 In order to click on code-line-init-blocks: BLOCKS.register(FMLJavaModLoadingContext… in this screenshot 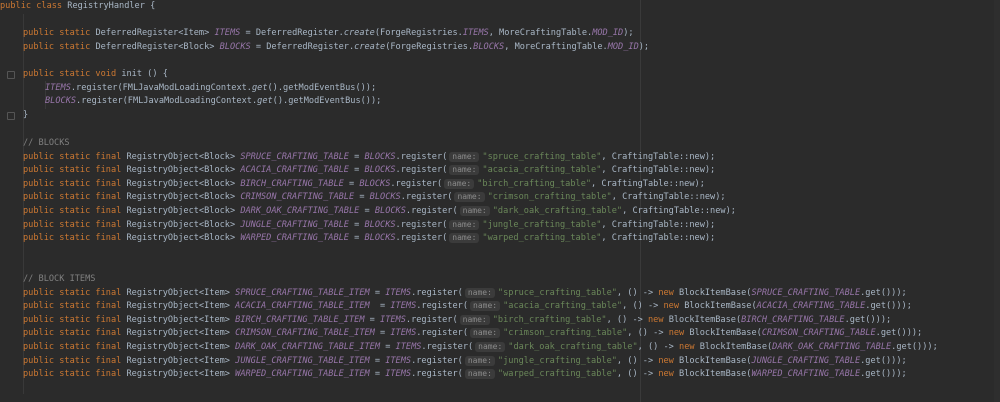, I will do `click(500, 102)`.